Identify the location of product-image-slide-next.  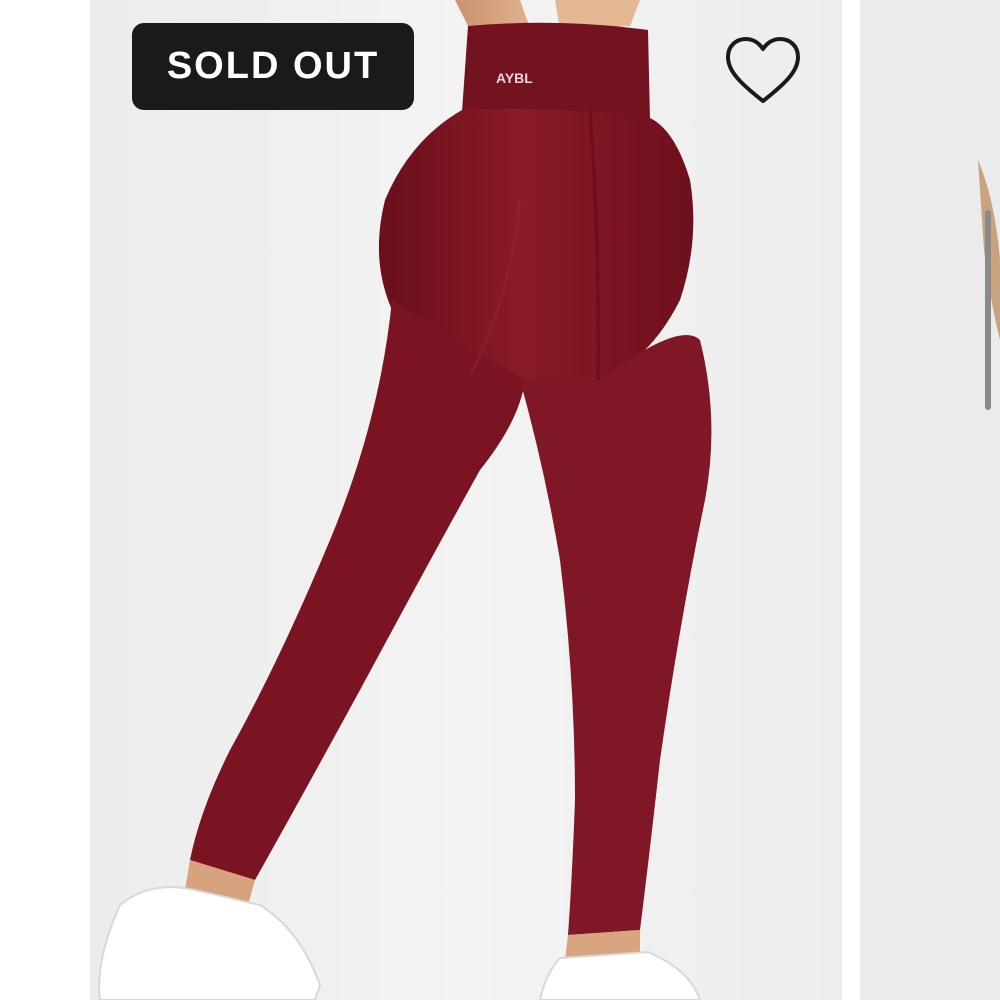
(930, 500).